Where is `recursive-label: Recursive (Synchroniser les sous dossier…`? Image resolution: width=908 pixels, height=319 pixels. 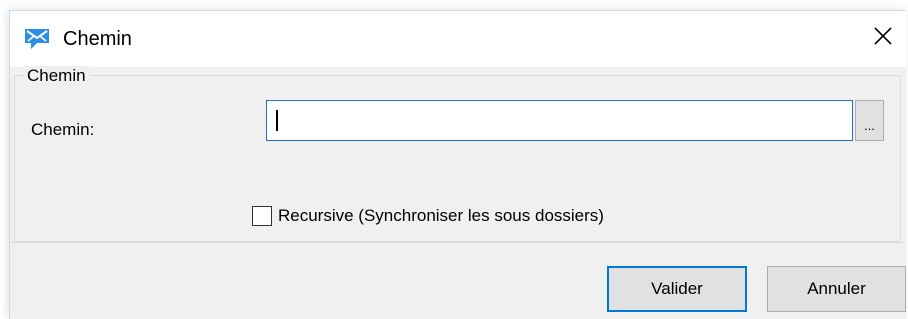 recursive-label: Recursive (Synchroniser les sous dossier… is located at coordinates (441, 215).